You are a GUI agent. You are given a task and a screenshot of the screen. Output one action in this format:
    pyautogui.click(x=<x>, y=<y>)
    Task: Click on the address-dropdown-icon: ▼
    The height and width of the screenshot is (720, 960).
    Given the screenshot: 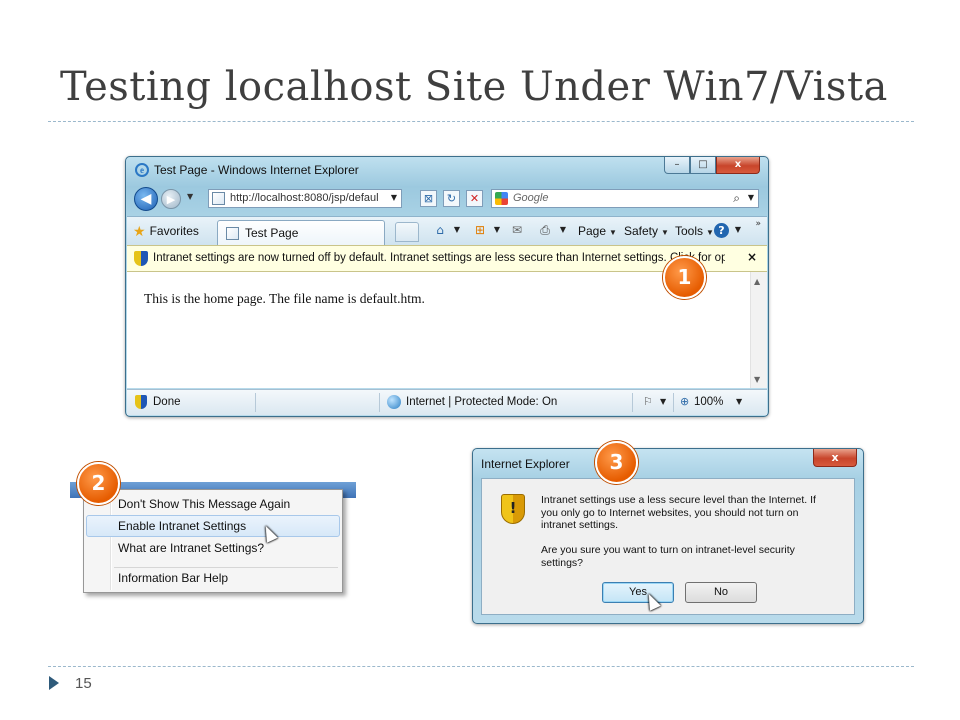 What is the action you would take?
    pyautogui.click(x=394, y=197)
    